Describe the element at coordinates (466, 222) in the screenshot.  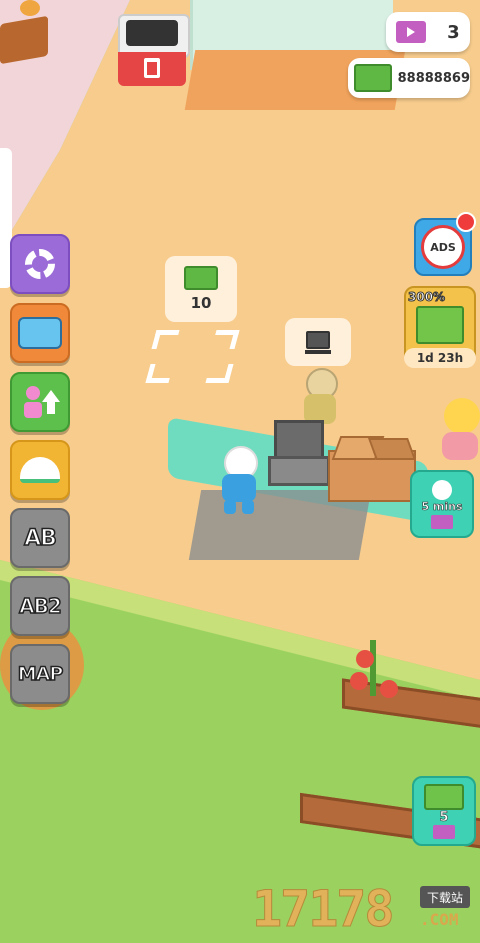
I see `notification-dot` at that location.